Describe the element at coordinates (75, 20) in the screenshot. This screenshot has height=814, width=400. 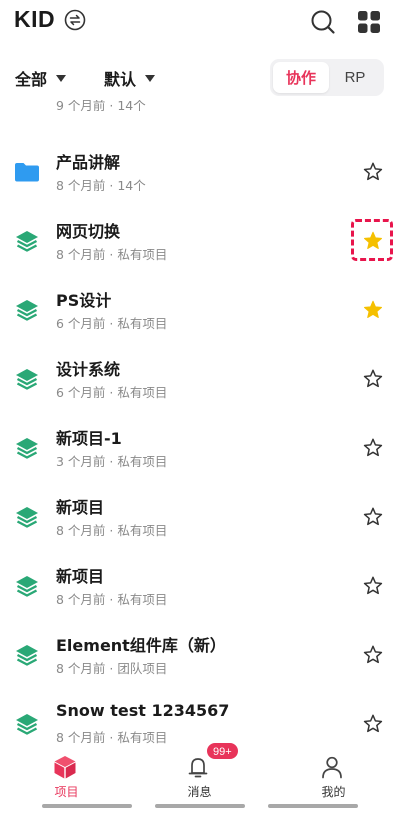
I see `switch-team-icon` at that location.